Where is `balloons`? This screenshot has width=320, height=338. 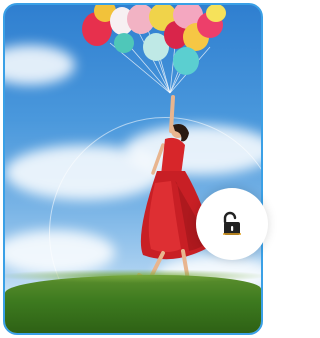
balloons is located at coordinates (154, 40).